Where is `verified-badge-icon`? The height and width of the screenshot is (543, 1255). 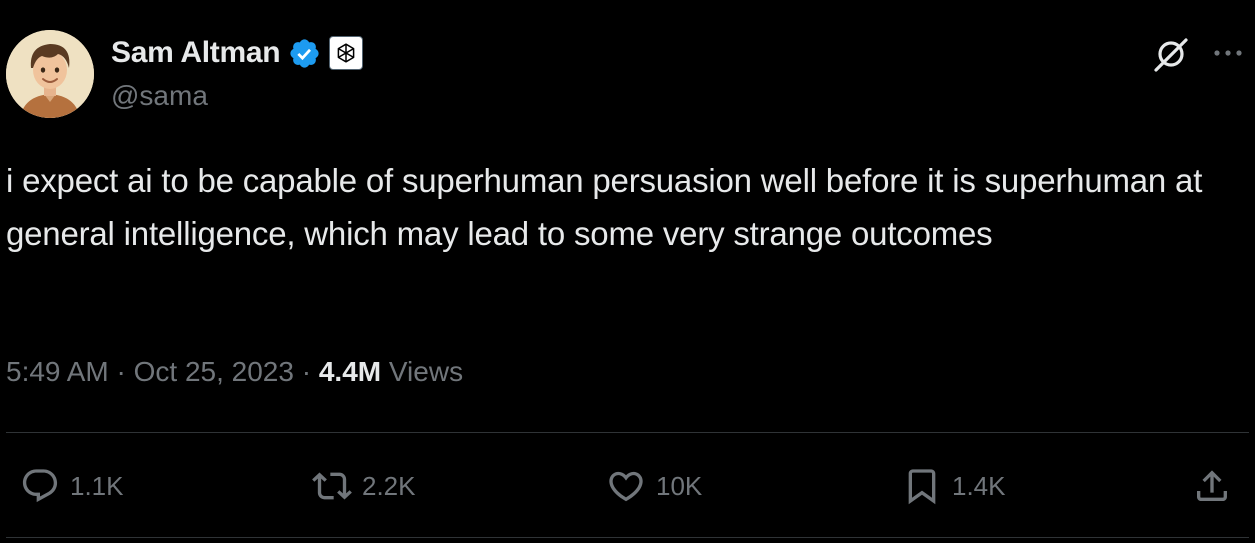 verified-badge-icon is located at coordinates (304, 53).